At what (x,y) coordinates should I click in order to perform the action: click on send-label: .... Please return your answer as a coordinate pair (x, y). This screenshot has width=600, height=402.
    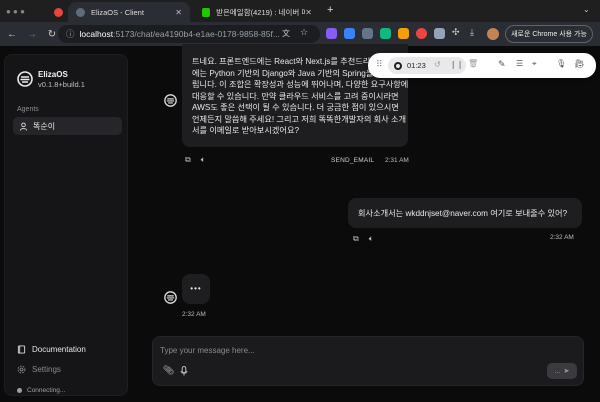
    Looking at the image, I should click on (557, 371).